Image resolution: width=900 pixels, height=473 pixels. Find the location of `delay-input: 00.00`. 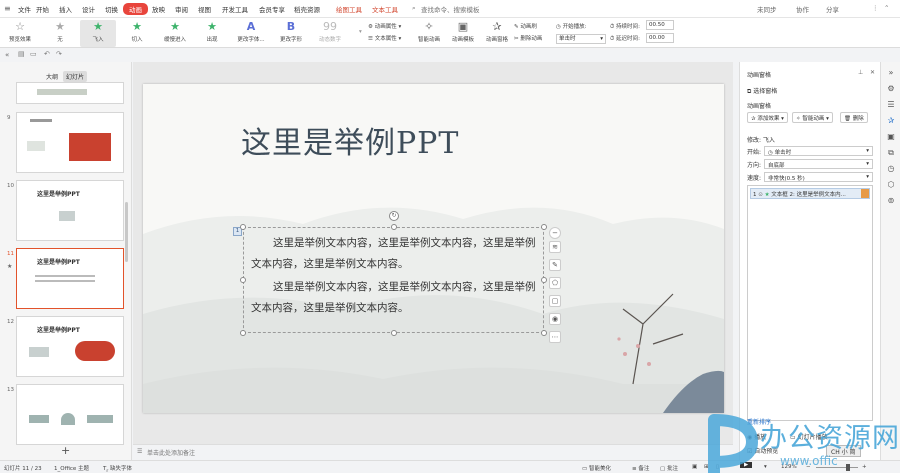

delay-input: 00.00 is located at coordinates (660, 38).